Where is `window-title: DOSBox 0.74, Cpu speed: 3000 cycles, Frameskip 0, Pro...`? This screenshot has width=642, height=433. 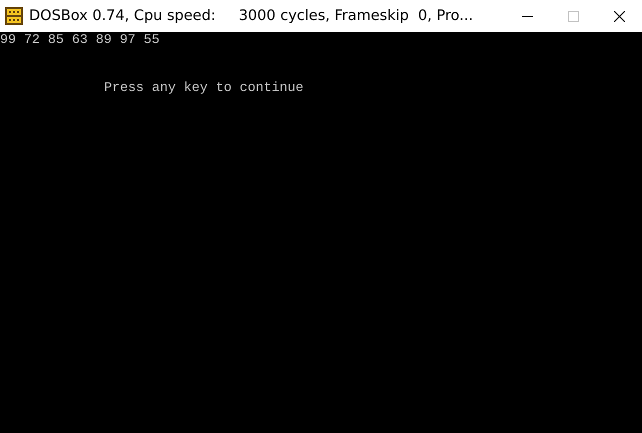 window-title: DOSBox 0.74, Cpu speed: 3000 cycles, Frameskip 0, Pro... is located at coordinates (251, 16).